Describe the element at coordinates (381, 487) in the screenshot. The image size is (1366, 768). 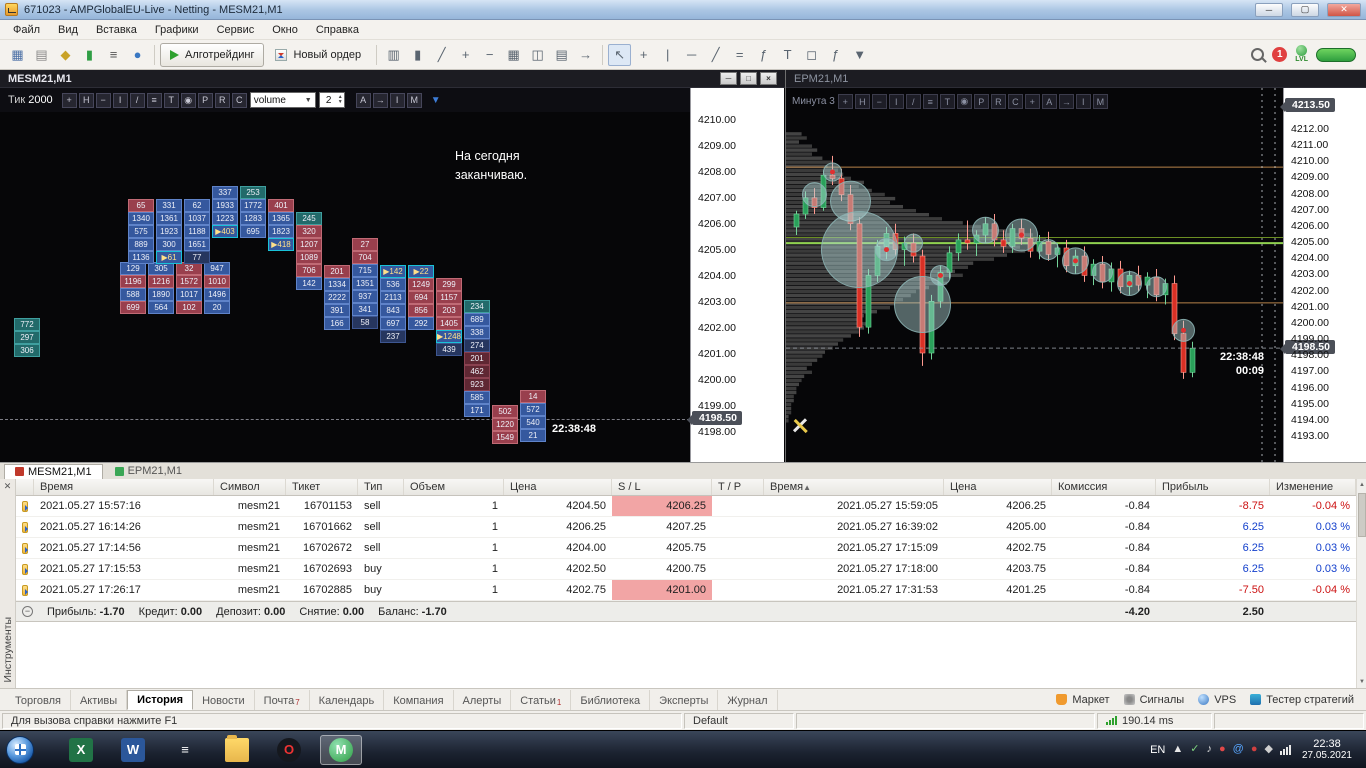
I see `column-header: Тип` at that location.